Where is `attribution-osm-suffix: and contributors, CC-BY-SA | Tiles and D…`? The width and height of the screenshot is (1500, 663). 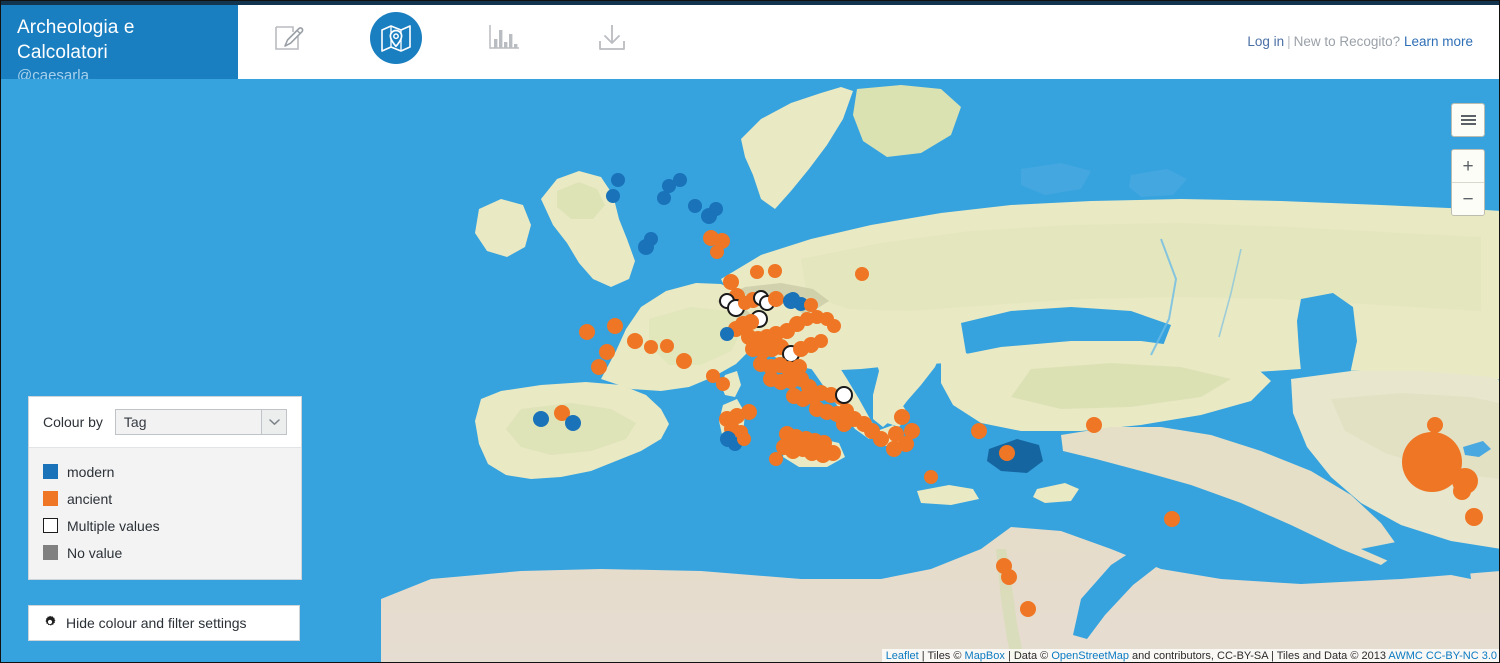
attribution-osm-suffix: and contributors, CC-BY-SA | Tiles and D… is located at coordinates (1258, 656).